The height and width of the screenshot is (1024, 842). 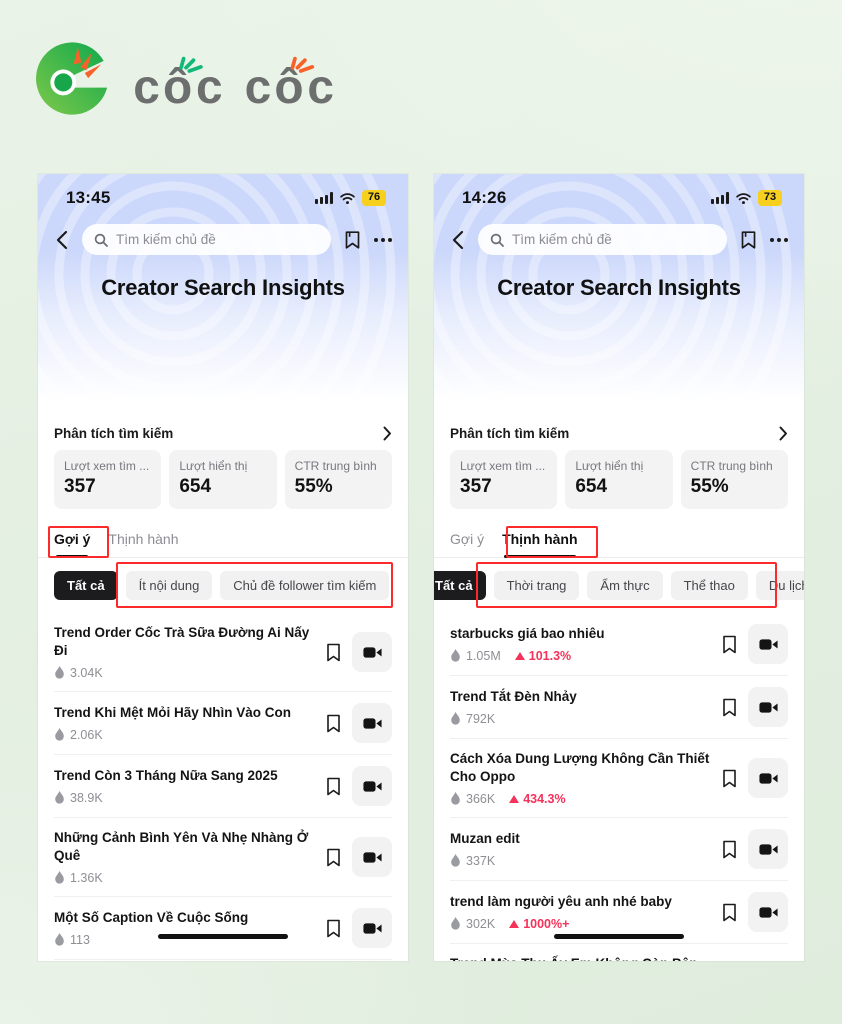 I want to click on stat-label: Lượt hiển thị, so click(x=213, y=466).